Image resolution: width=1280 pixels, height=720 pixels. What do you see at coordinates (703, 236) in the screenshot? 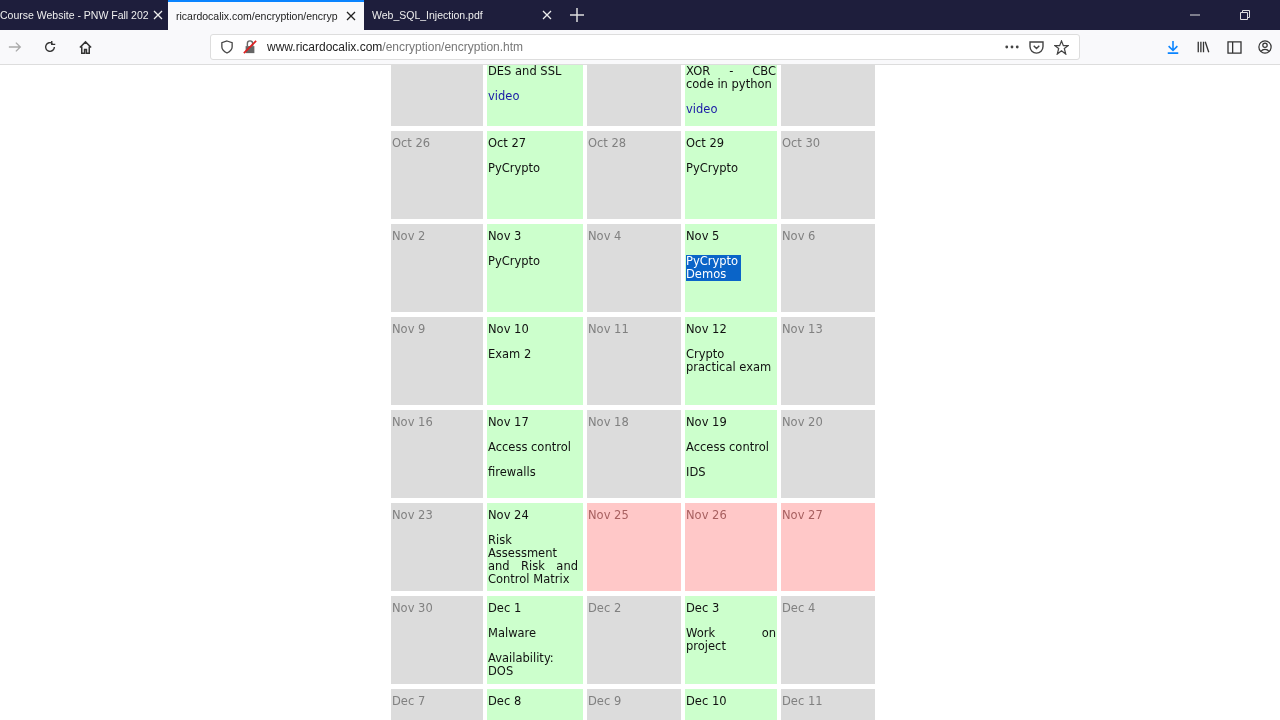
I see `date-label: Nov 5` at bounding box center [703, 236].